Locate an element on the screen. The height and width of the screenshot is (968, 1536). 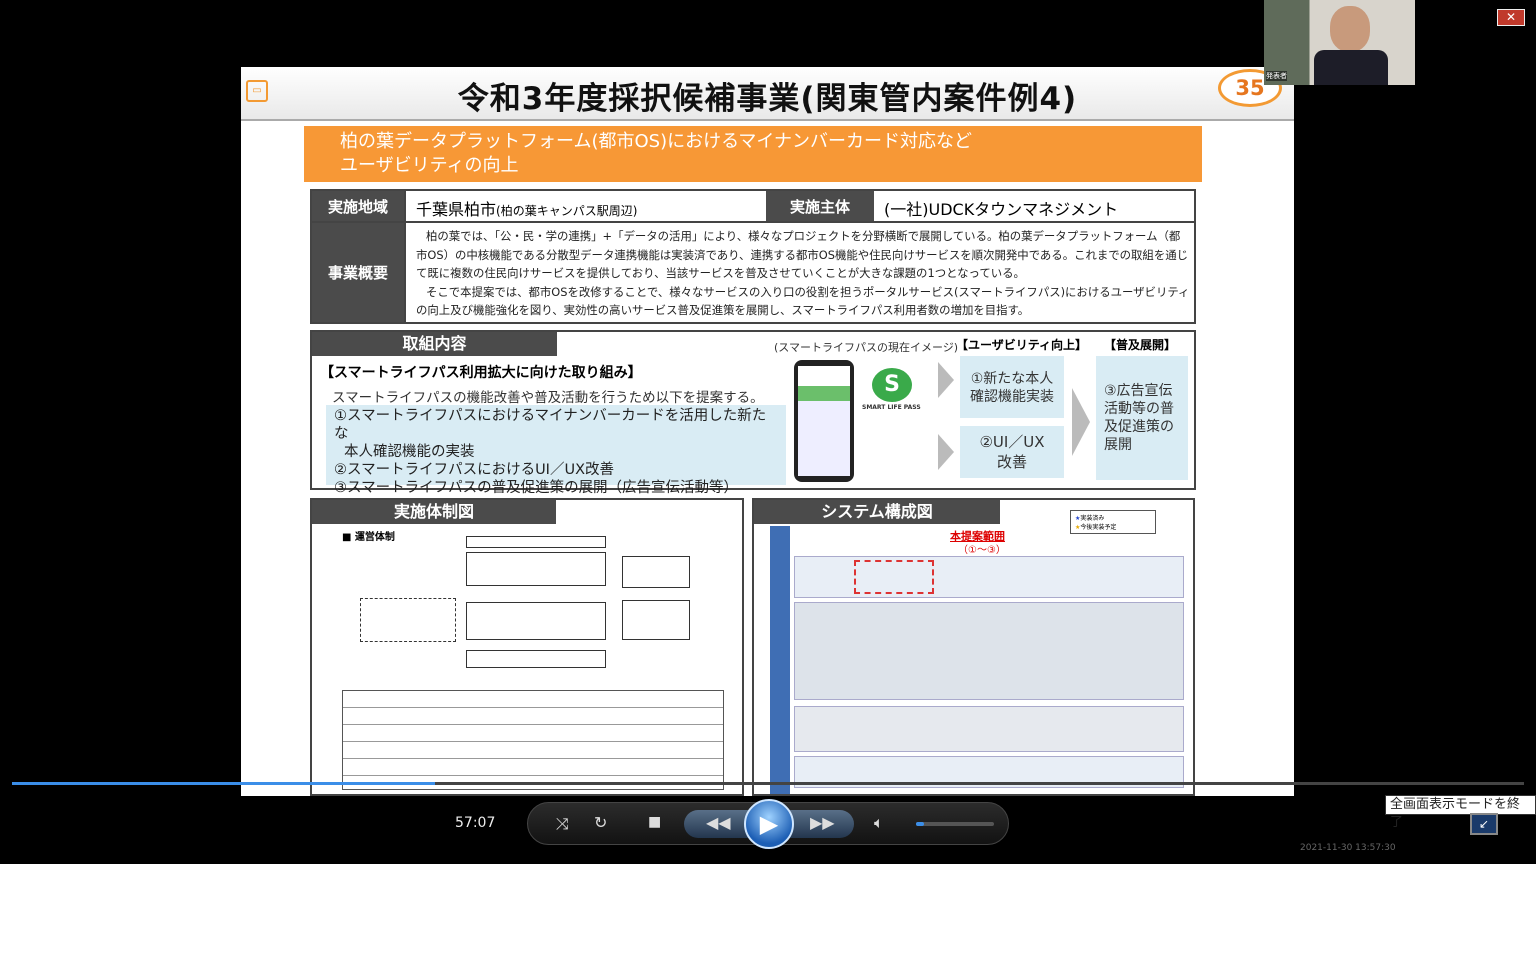
banner-line2: ユーザビリティの向上 is located at coordinates (429, 165).